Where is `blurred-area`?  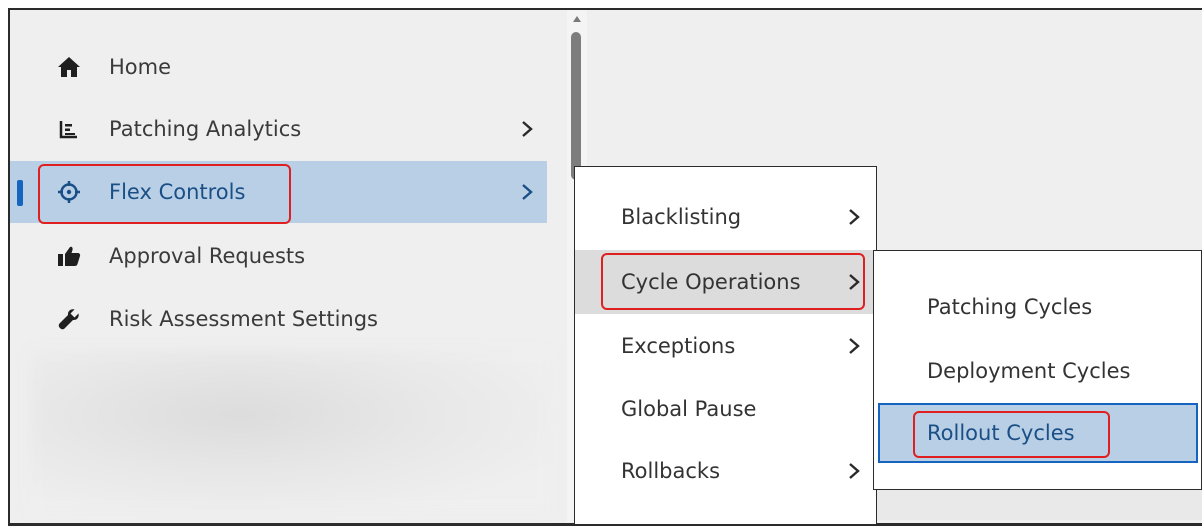
blurred-area is located at coordinates (290, 431).